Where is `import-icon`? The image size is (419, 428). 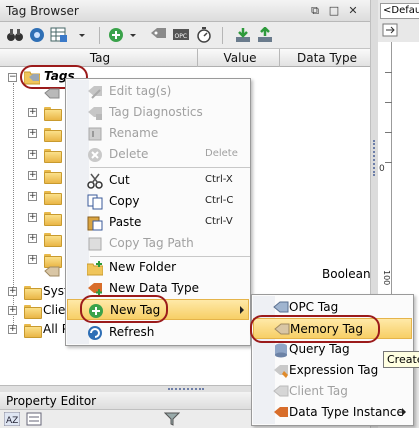 import-icon is located at coordinates (243, 35).